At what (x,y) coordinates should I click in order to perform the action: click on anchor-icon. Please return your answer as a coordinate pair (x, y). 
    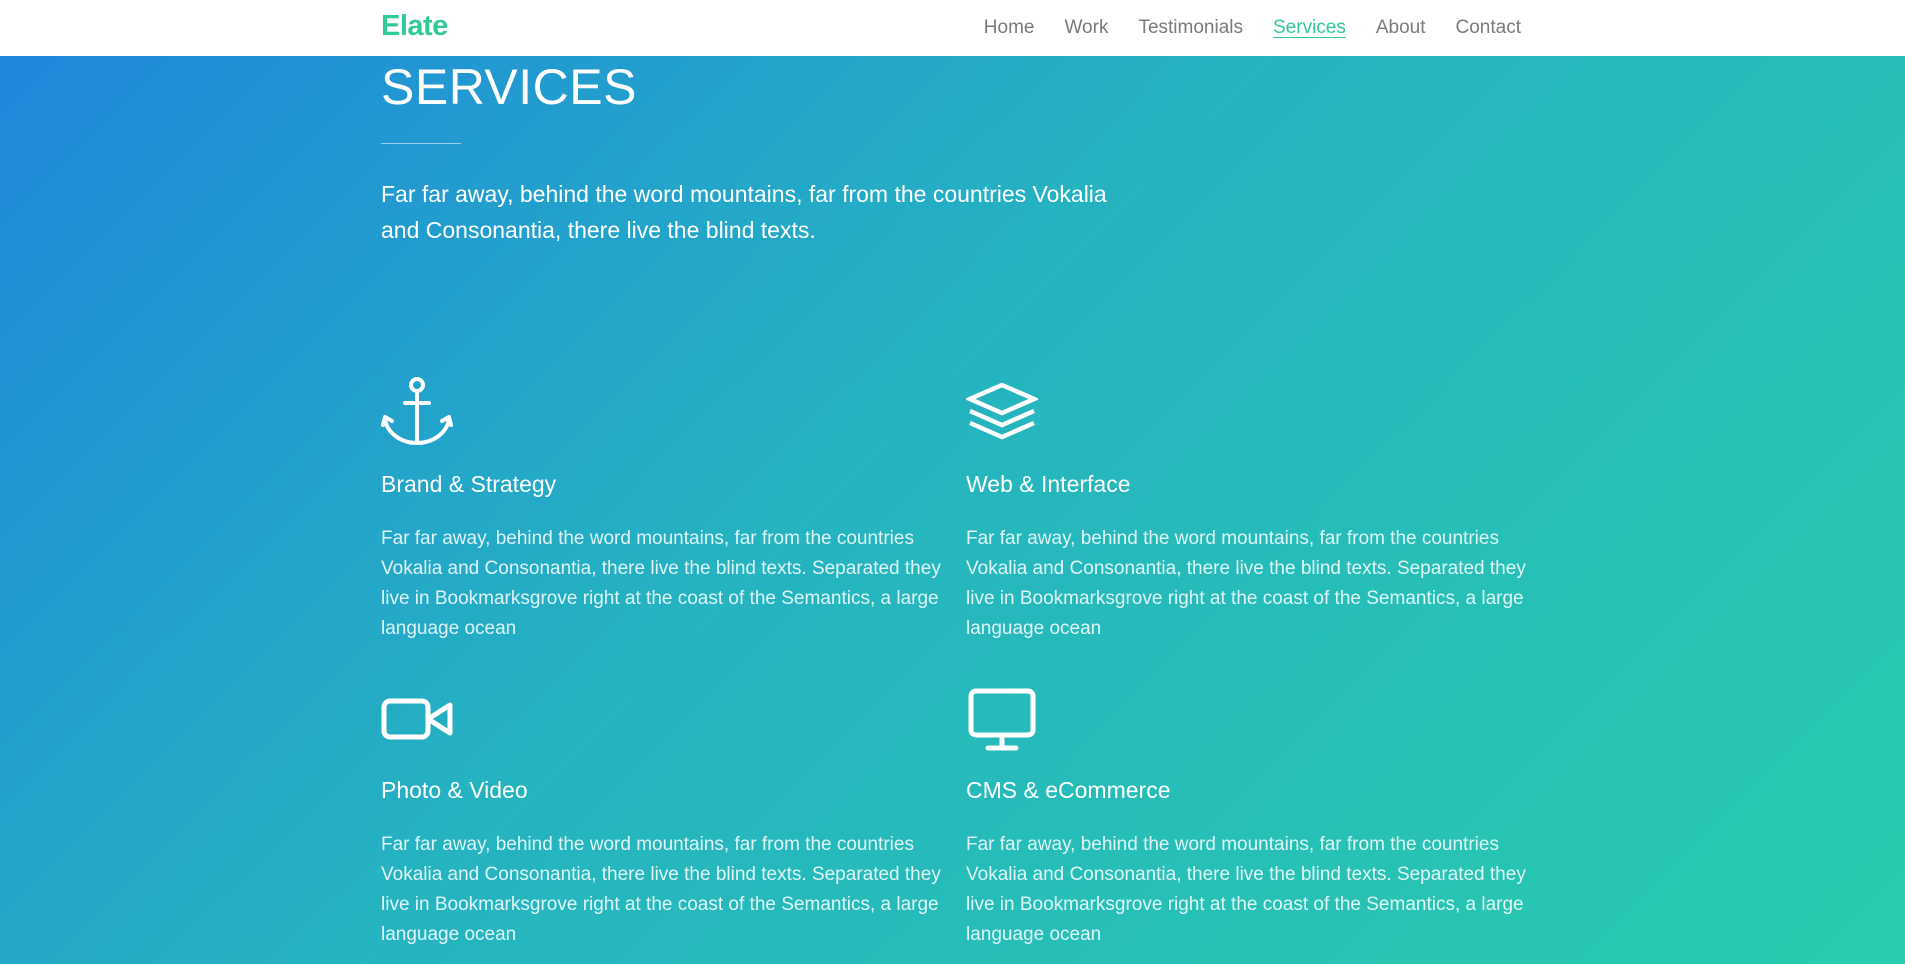
    Looking at the image, I should click on (417, 411).